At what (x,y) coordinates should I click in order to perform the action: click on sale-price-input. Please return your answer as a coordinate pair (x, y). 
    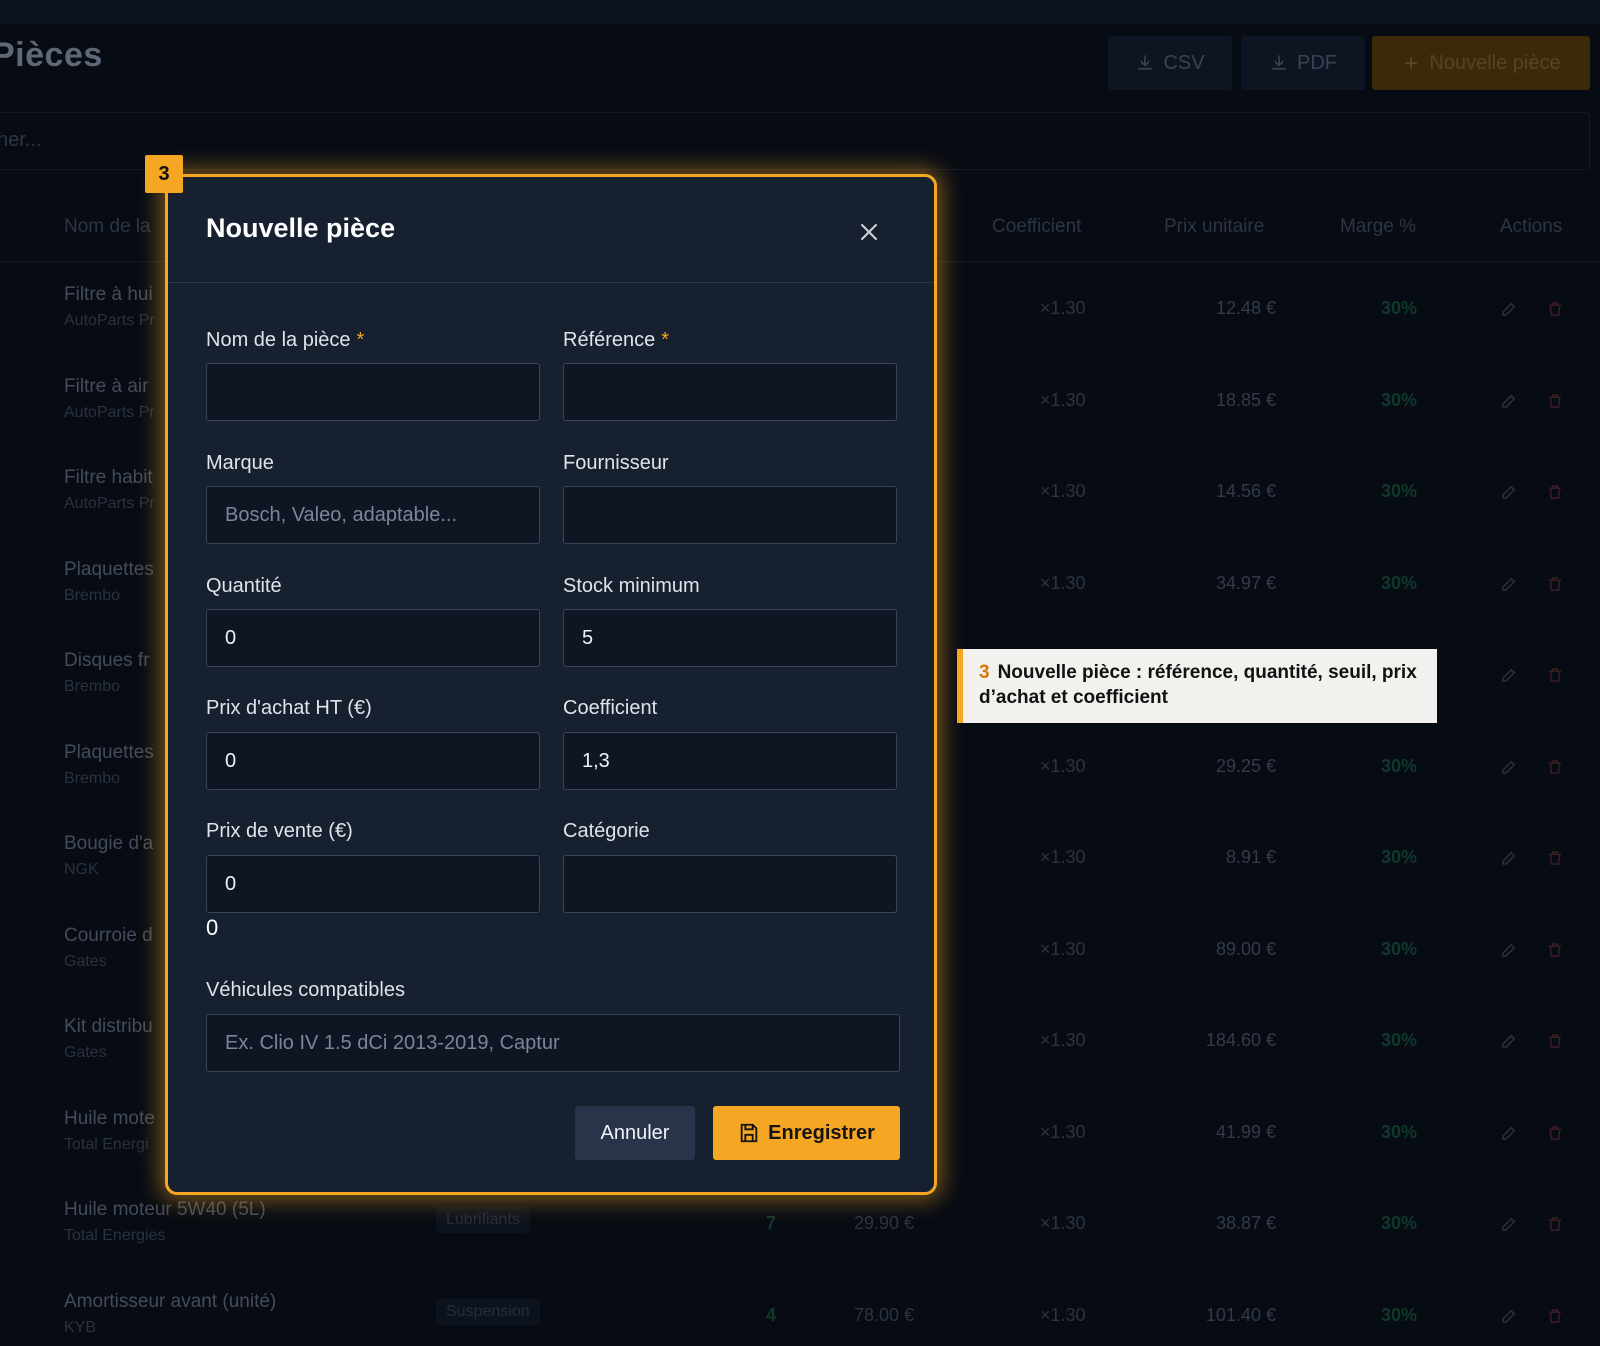
    Looking at the image, I should click on (373, 884).